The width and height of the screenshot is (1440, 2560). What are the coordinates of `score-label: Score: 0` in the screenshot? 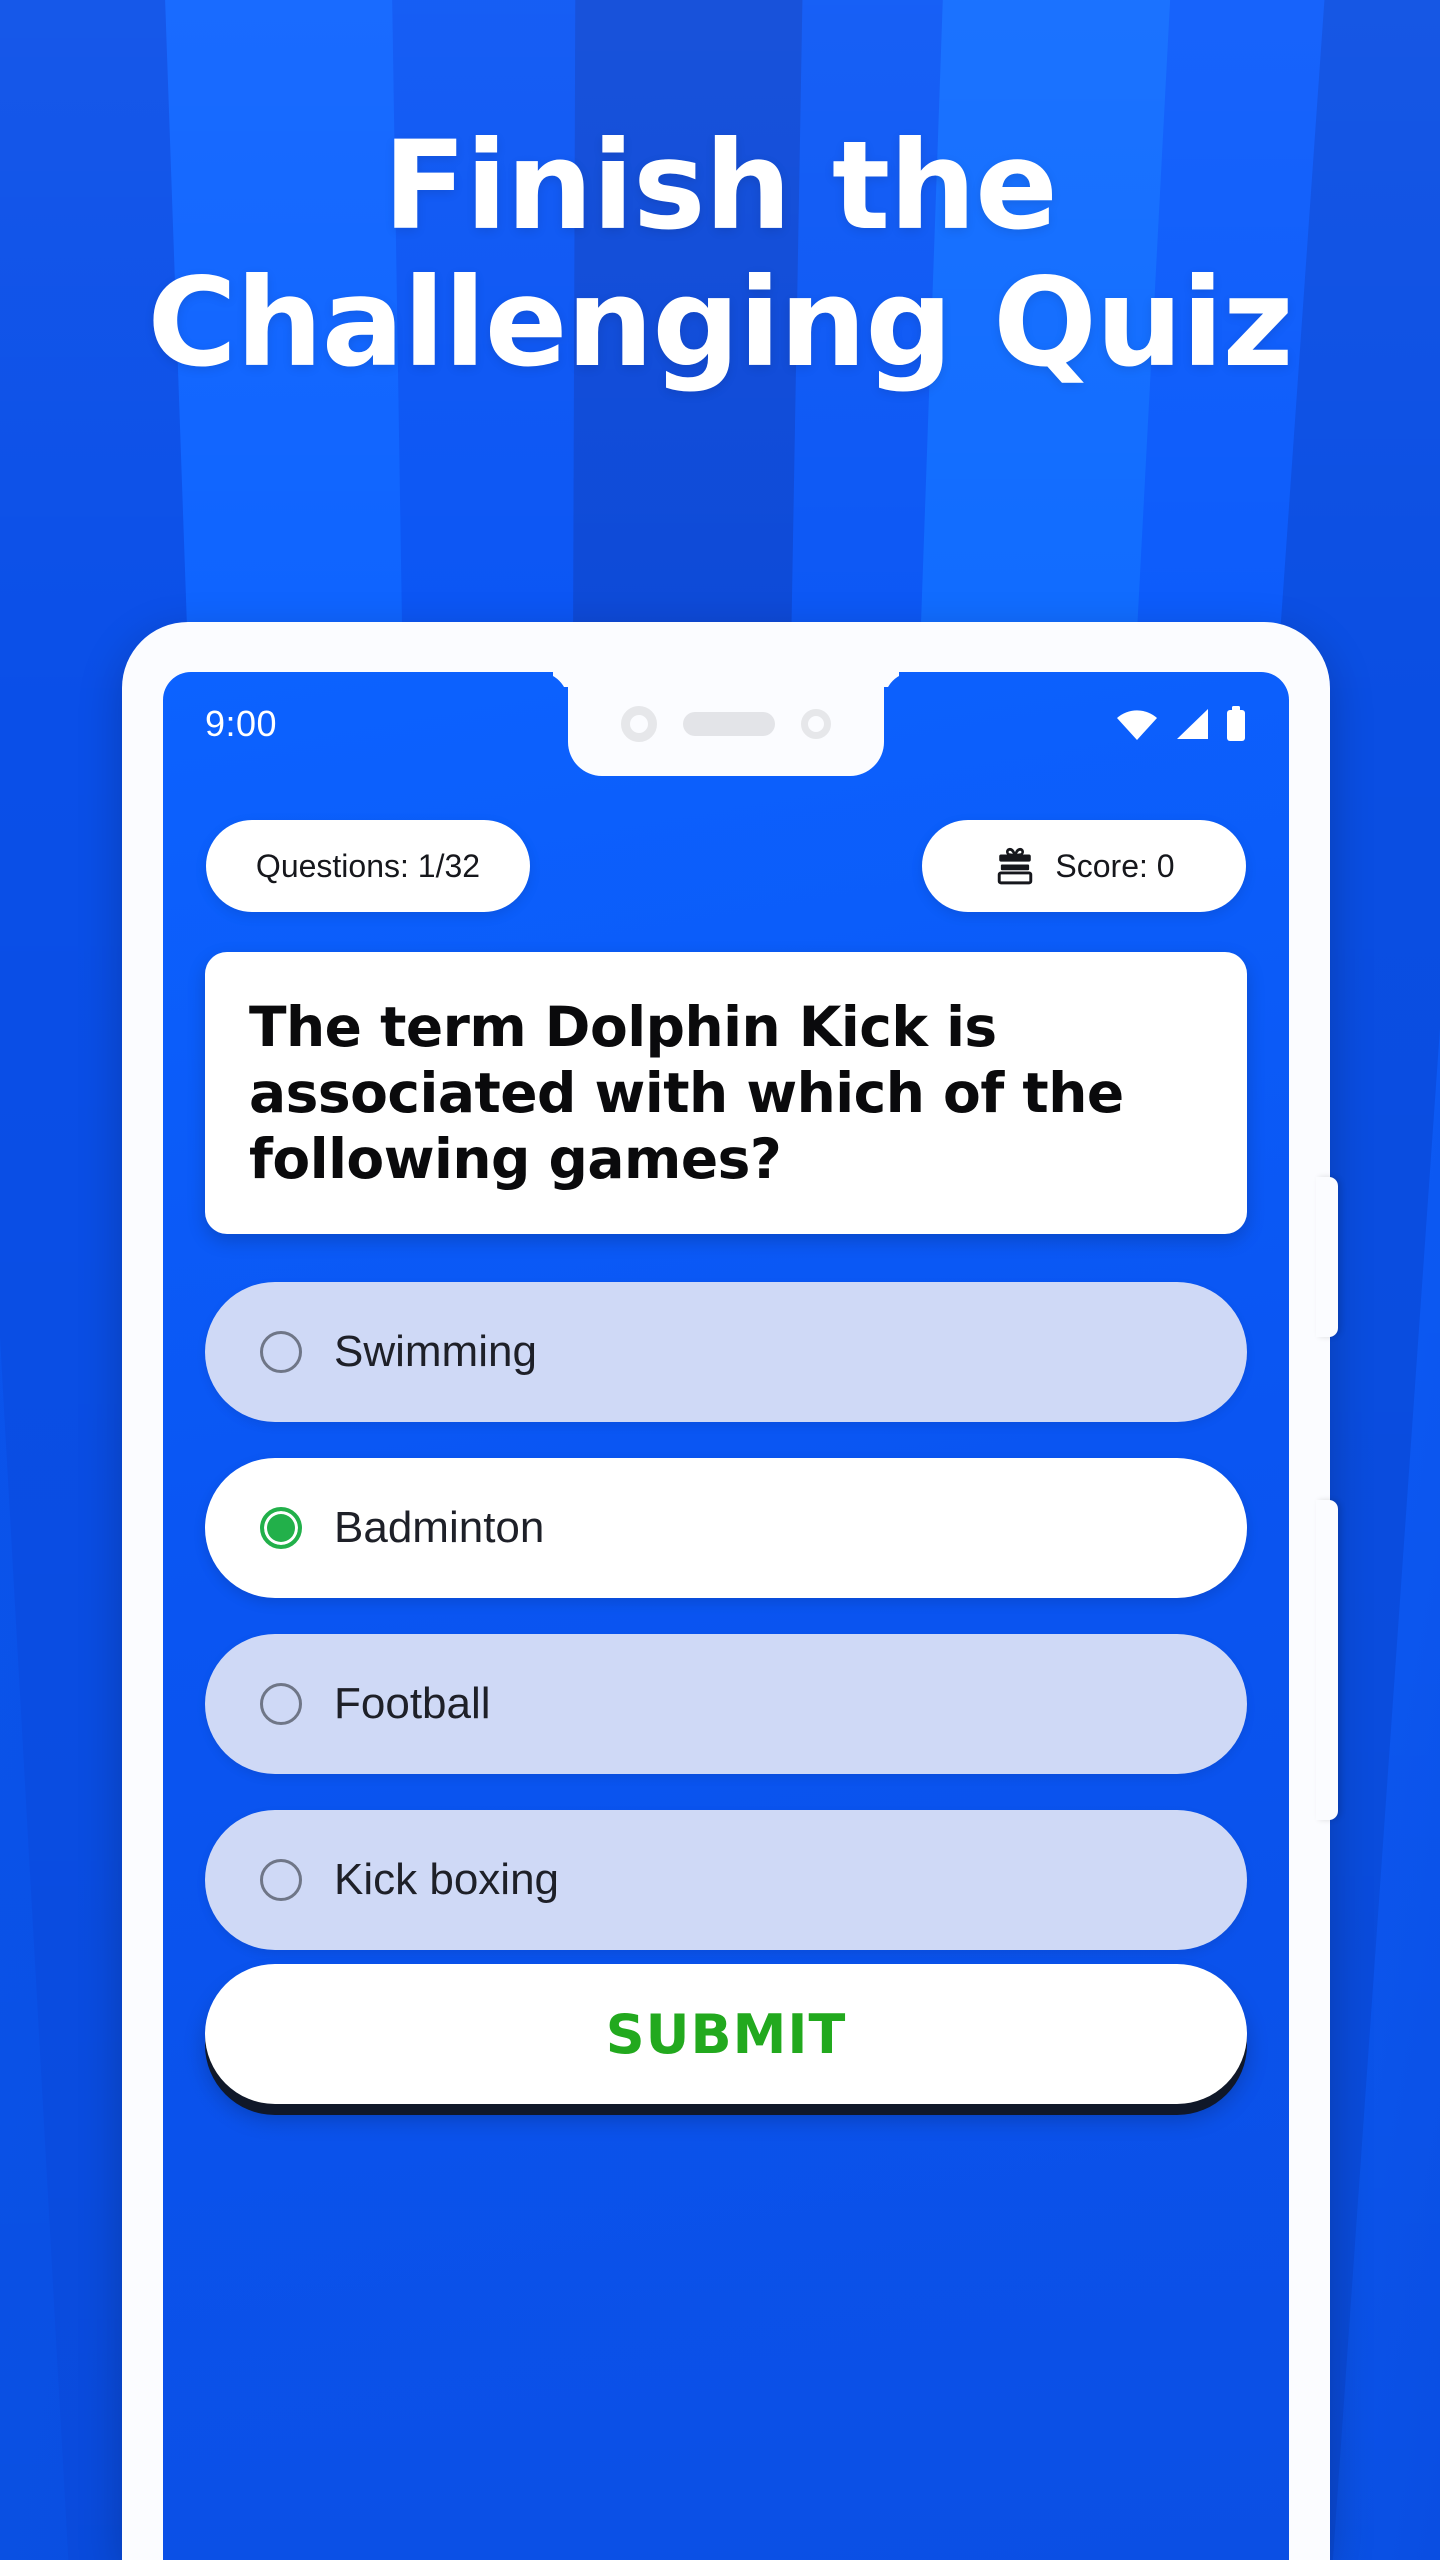 It's located at (1115, 865).